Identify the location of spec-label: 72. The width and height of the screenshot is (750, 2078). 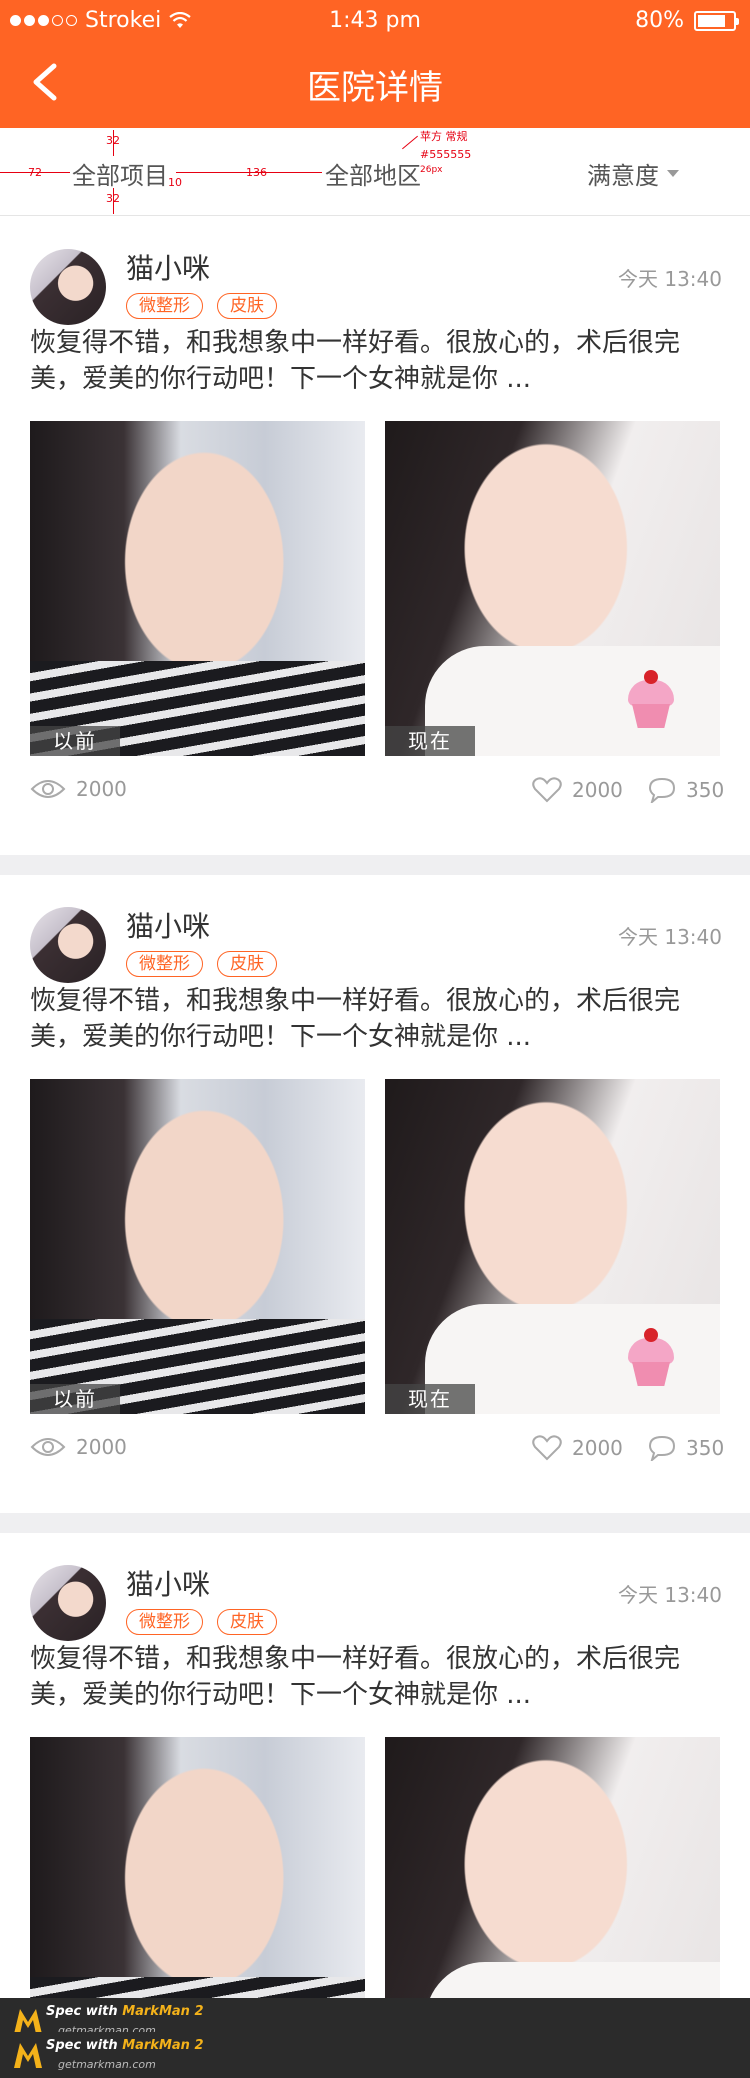
(35, 172).